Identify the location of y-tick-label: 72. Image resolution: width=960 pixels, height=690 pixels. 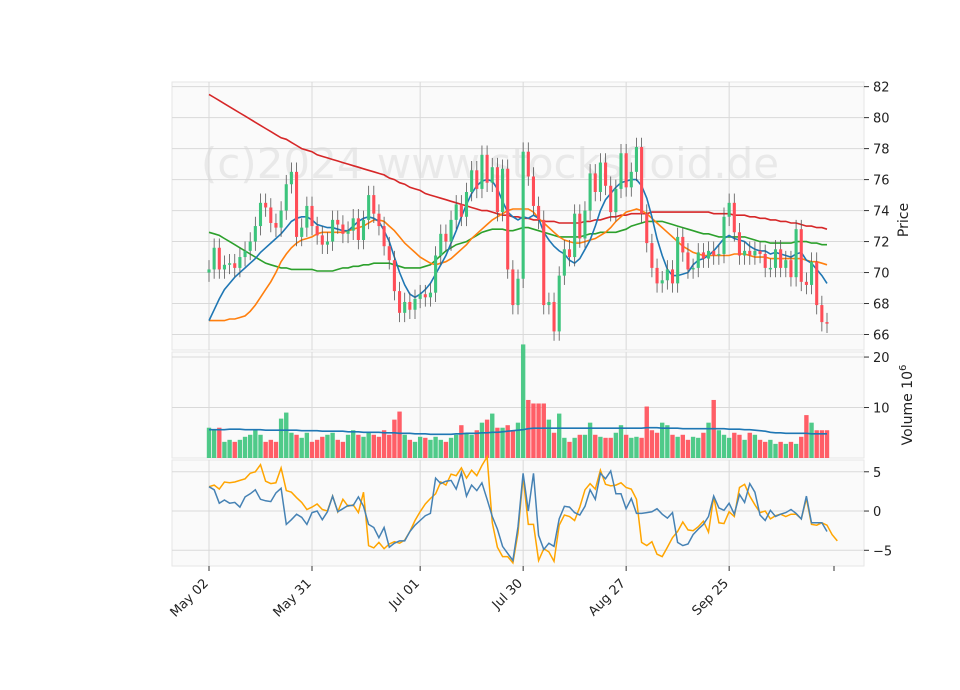
(881, 243).